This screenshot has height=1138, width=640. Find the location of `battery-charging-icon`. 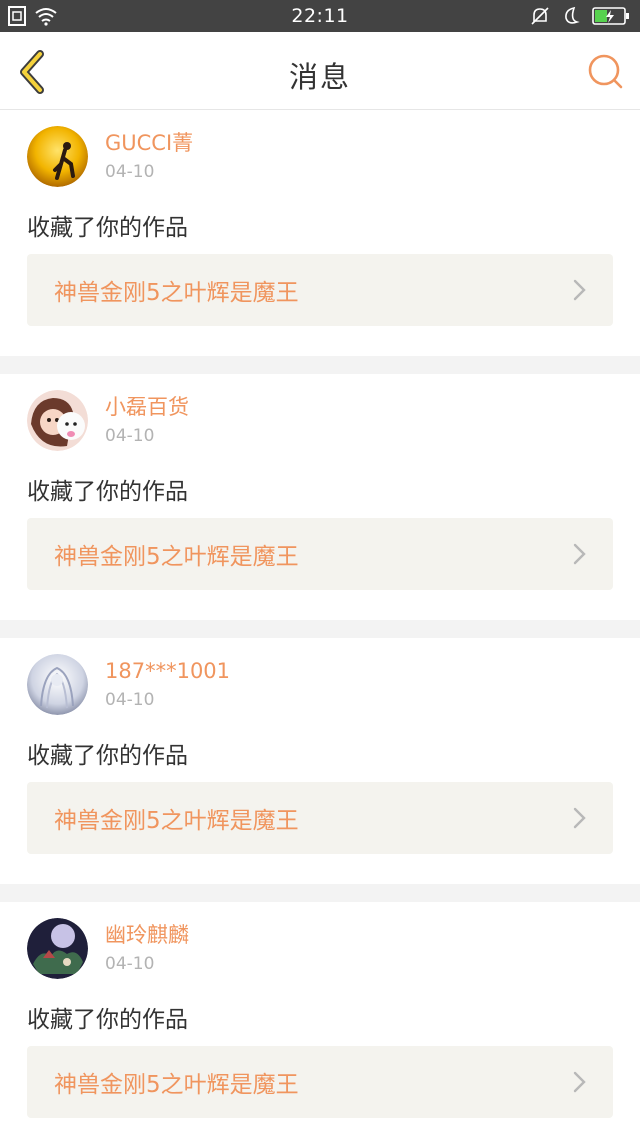

battery-charging-icon is located at coordinates (610, 16).